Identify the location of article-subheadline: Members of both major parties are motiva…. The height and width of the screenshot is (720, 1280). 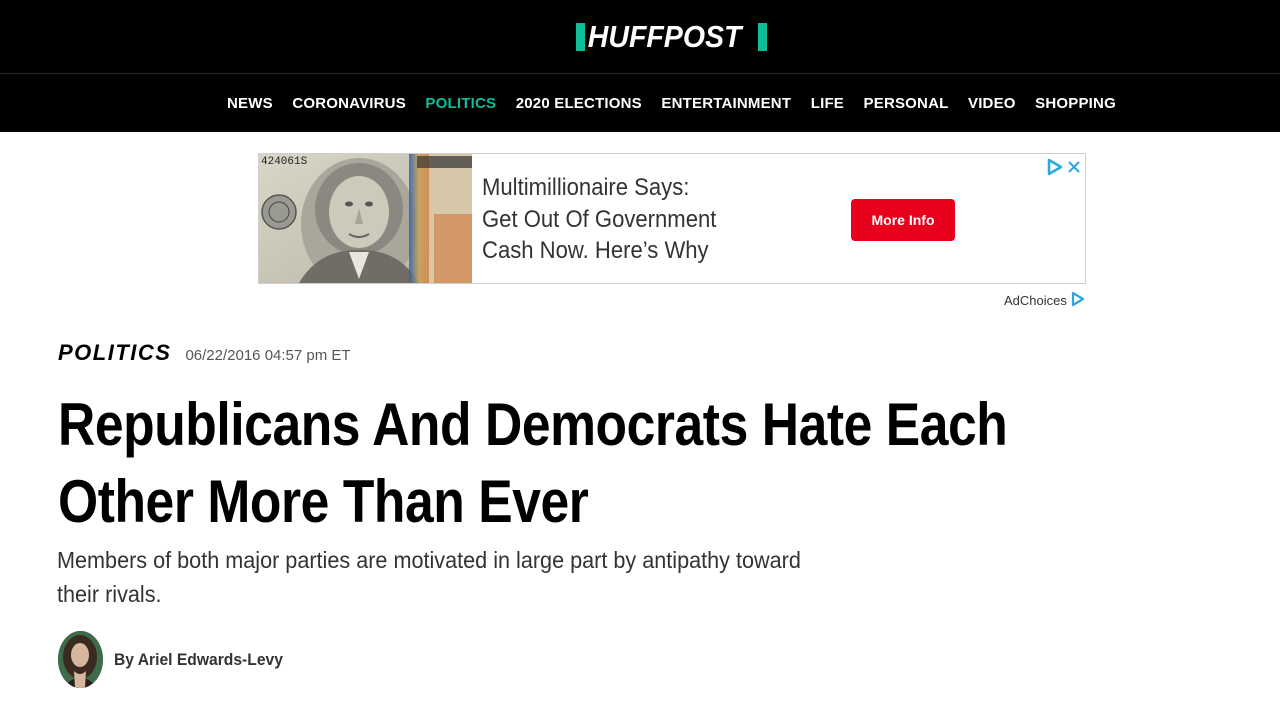
(429, 577).